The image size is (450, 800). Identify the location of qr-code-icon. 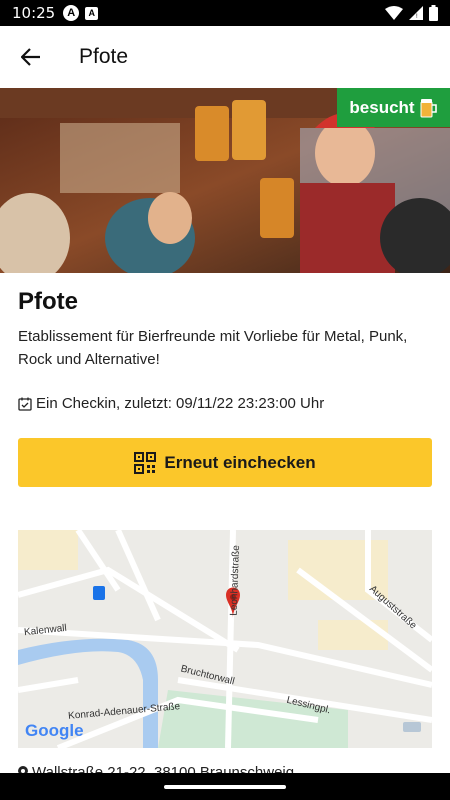
(145, 462).